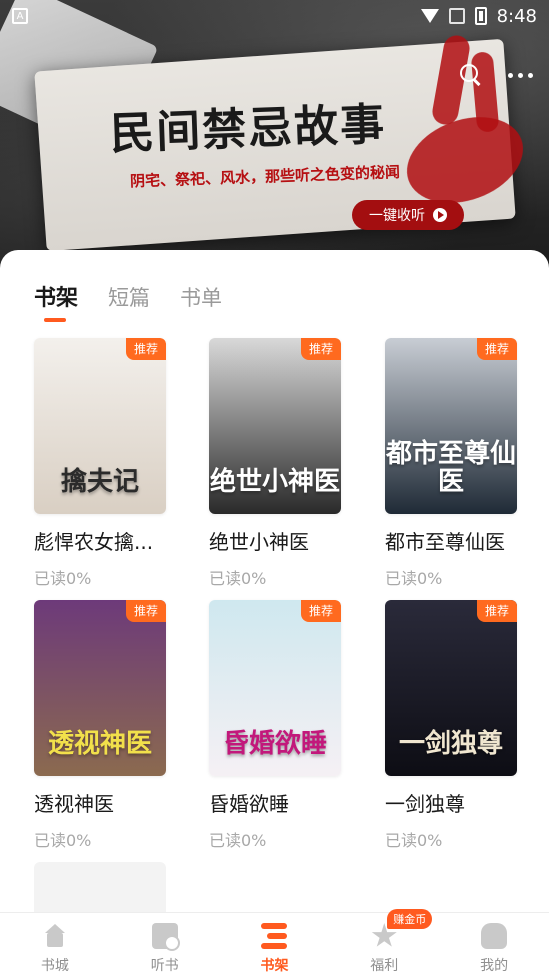 The image size is (549, 980). I want to click on book-cover: 绝世小神医 推荐, so click(275, 426).